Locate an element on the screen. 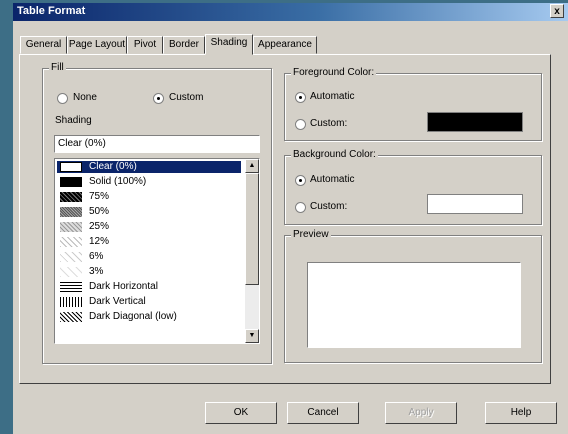 This screenshot has height=434, width=568. ok-button: OK is located at coordinates (241, 413).